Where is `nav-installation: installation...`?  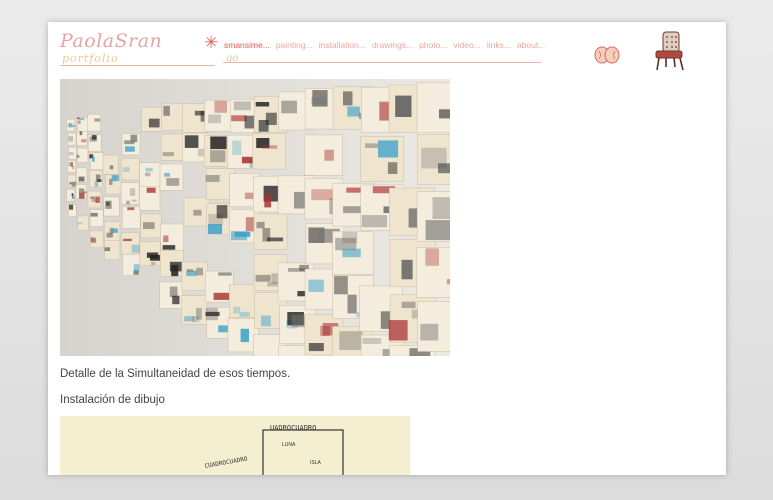 nav-installation: installation... is located at coordinates (342, 45).